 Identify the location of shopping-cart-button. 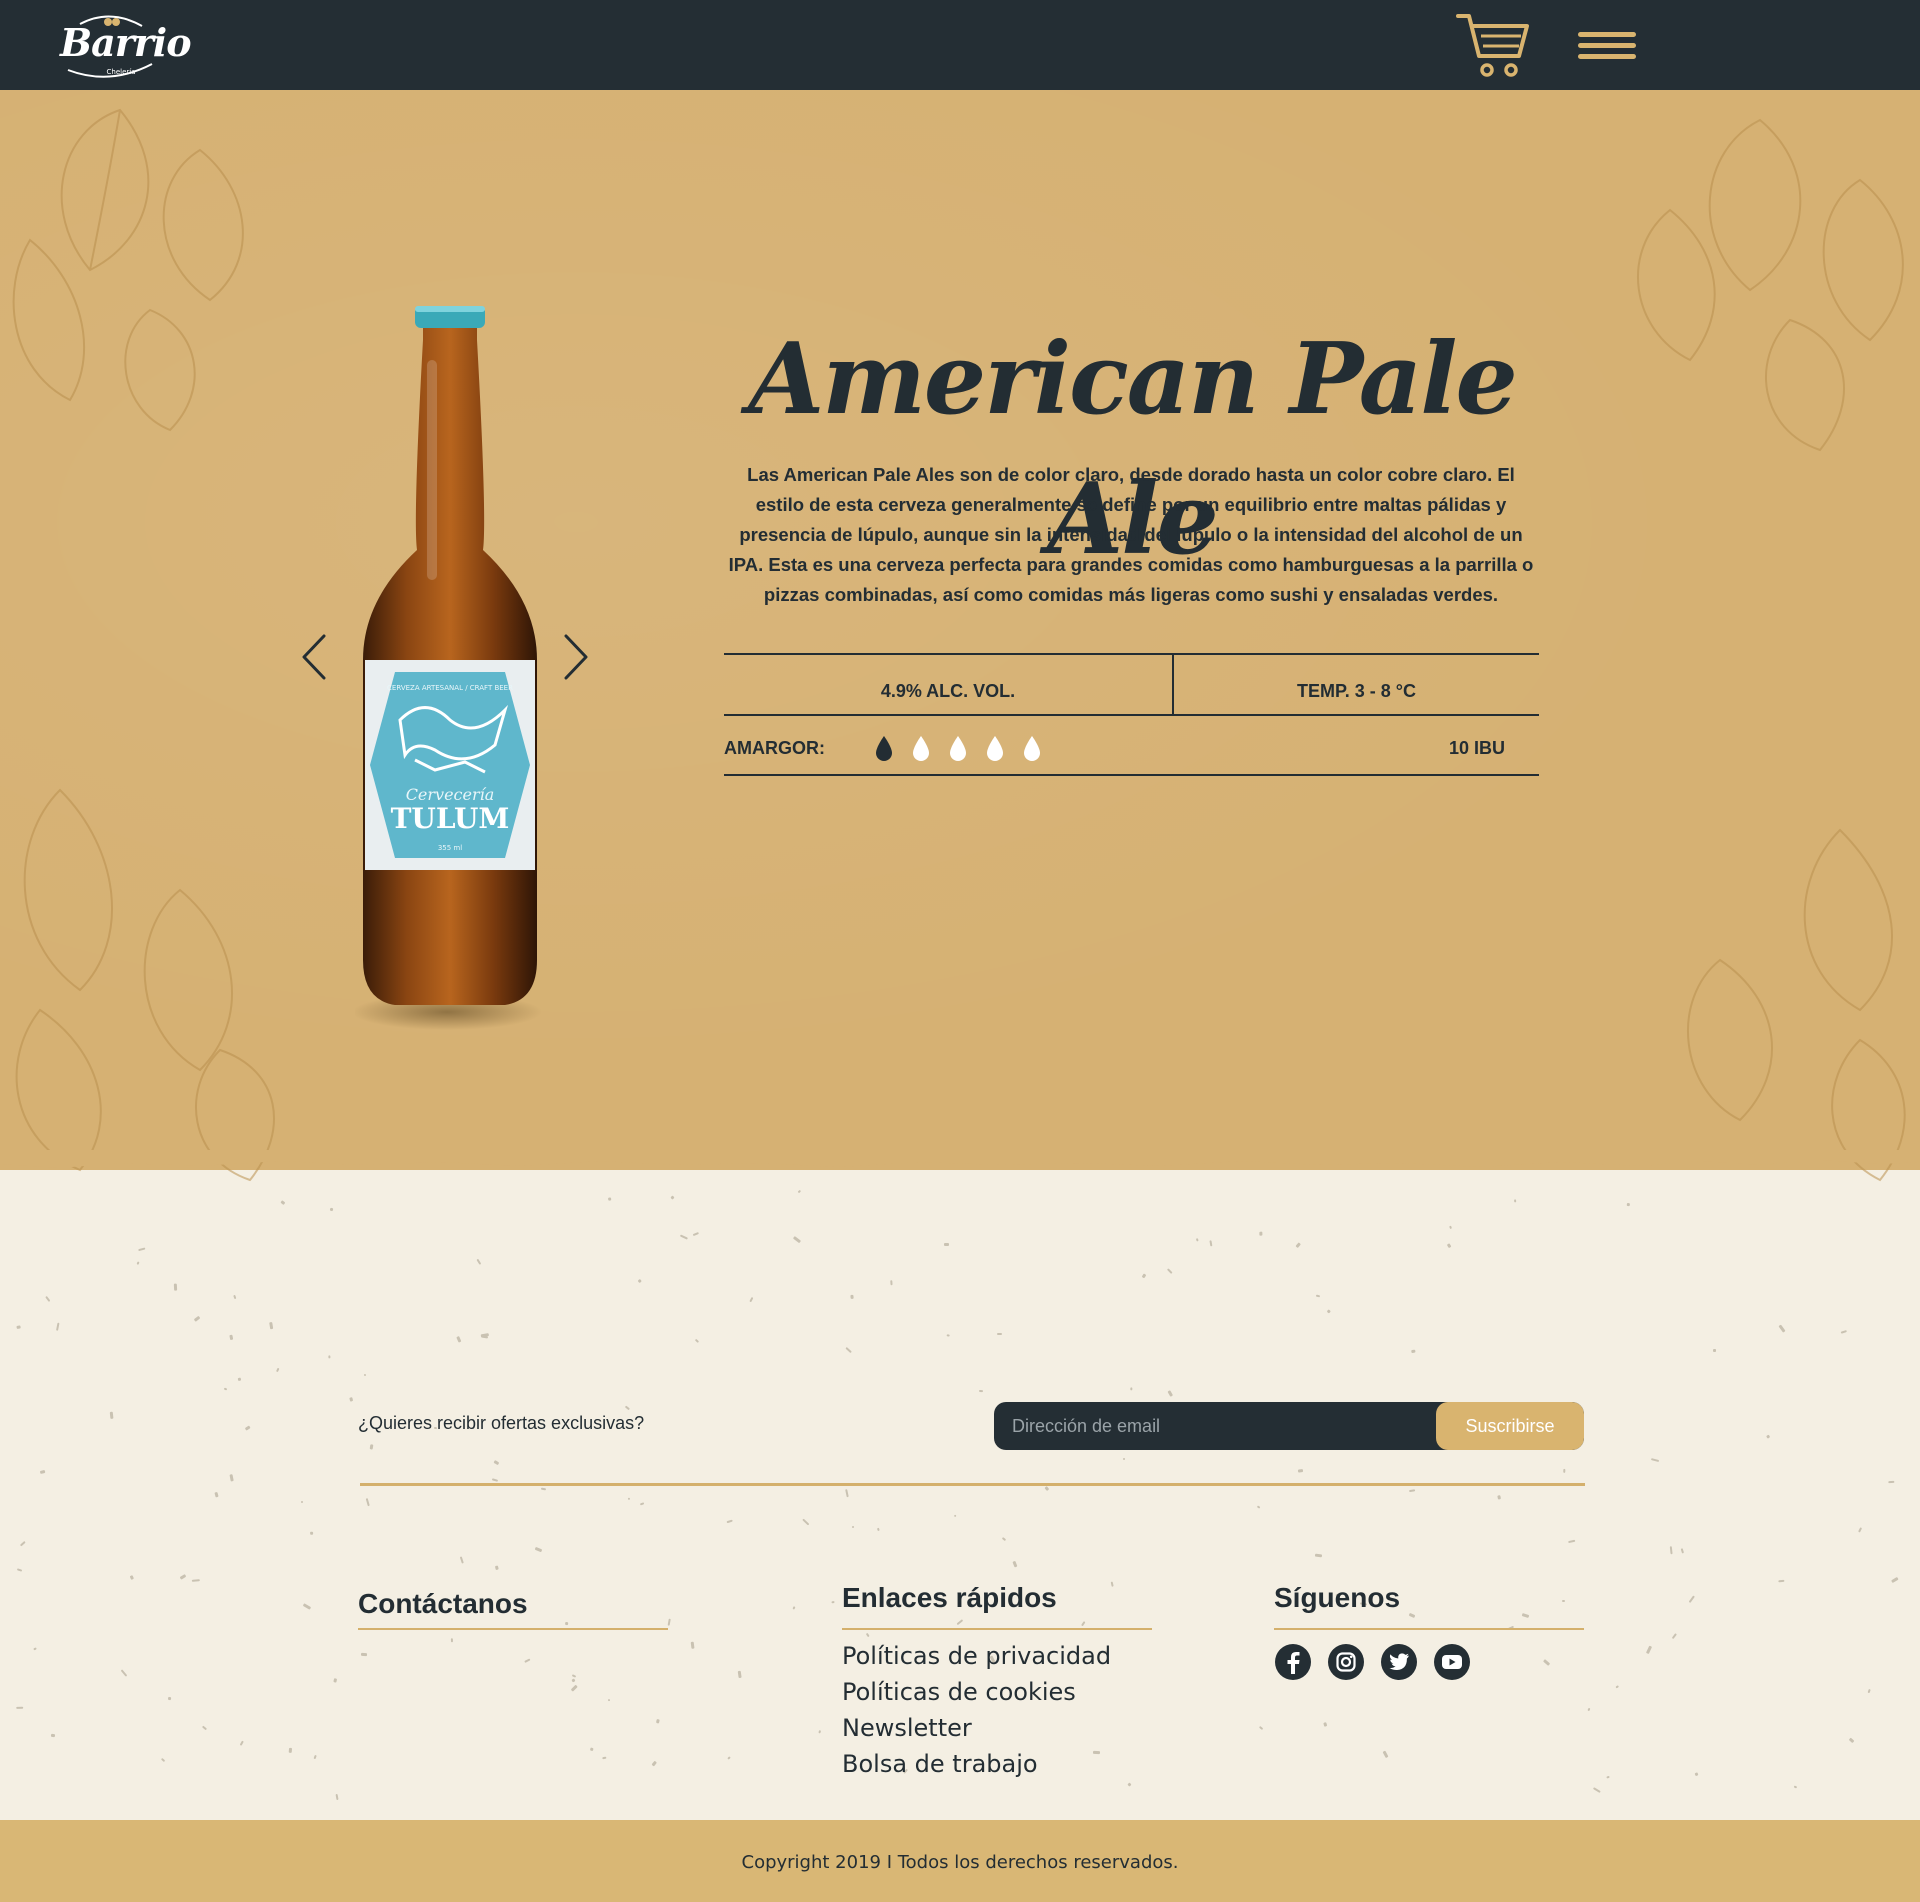
(1492, 46).